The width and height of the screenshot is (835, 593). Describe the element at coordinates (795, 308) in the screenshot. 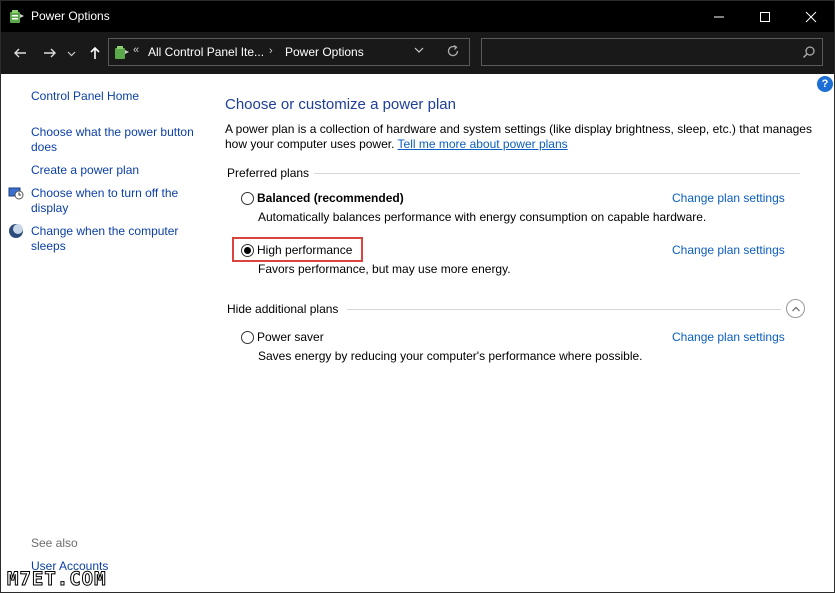

I see `collapse-chevron-icon` at that location.